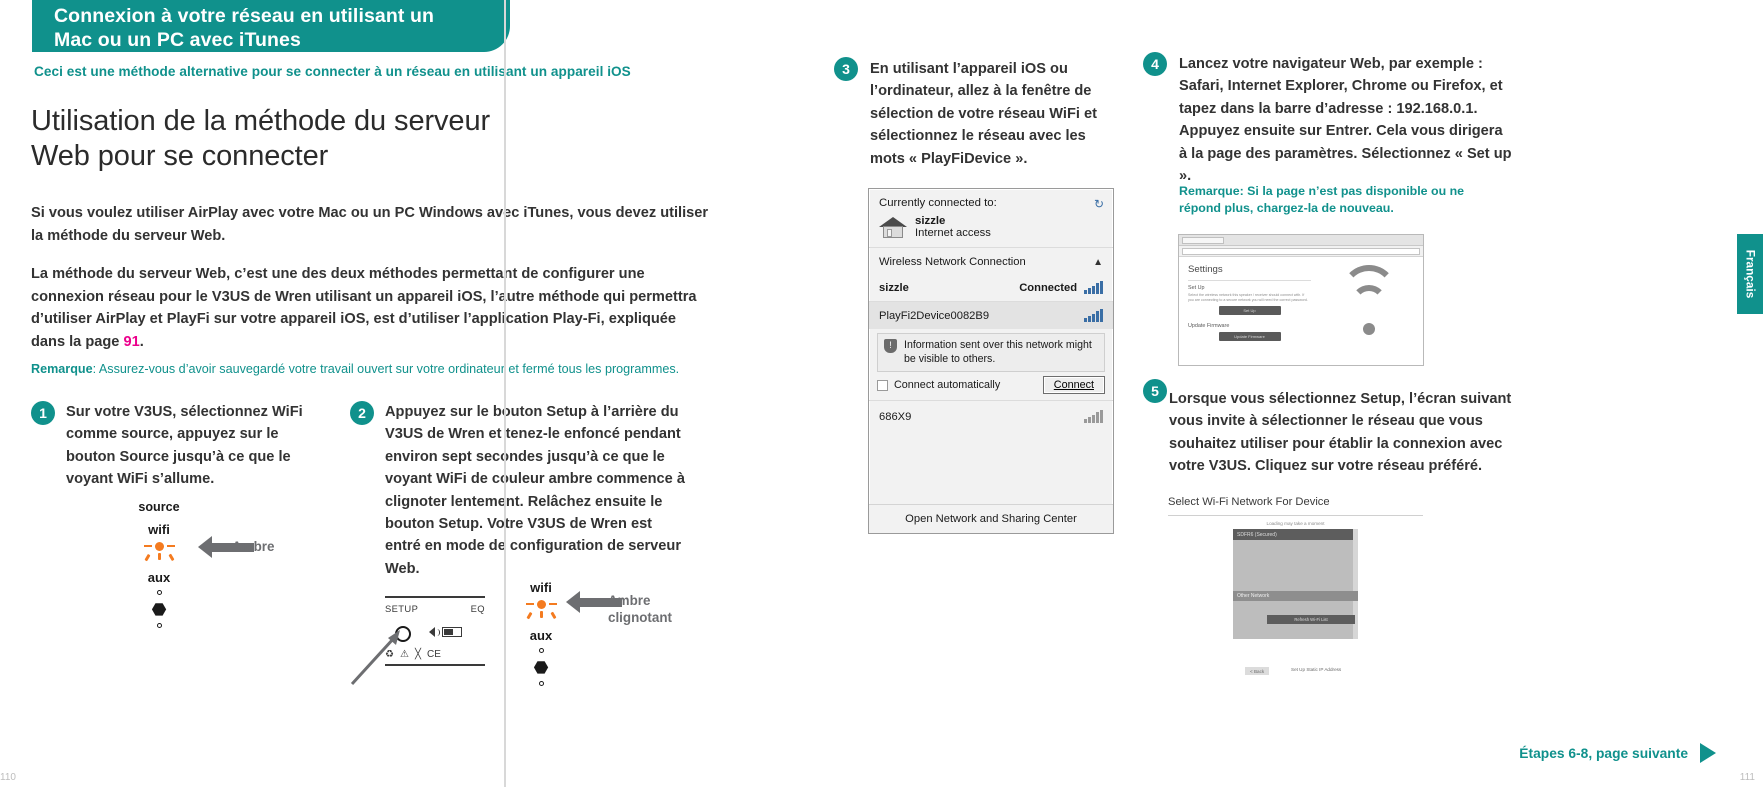 This screenshot has width=1763, height=787. Describe the element at coordinates (950, 358) in the screenshot. I see `warning-line-2: be visible to others.` at that location.